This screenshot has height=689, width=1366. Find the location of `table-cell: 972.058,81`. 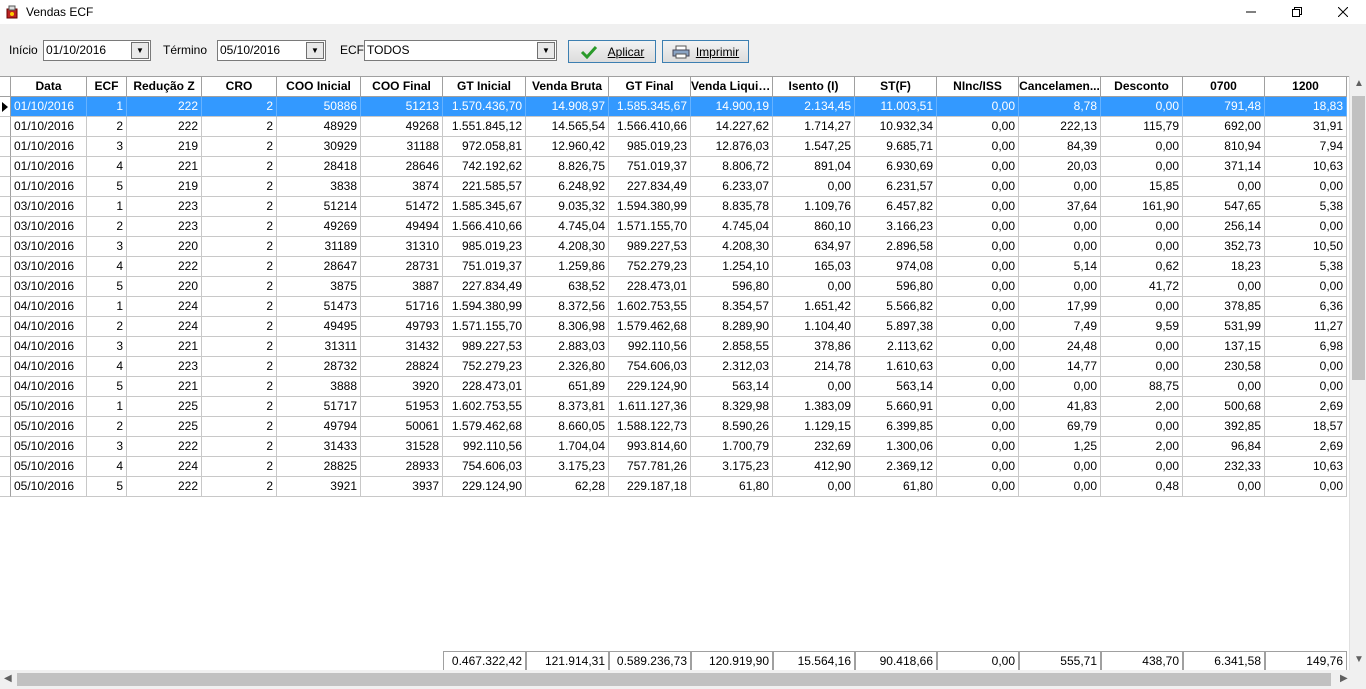

table-cell: 972.058,81 is located at coordinates (484, 147).